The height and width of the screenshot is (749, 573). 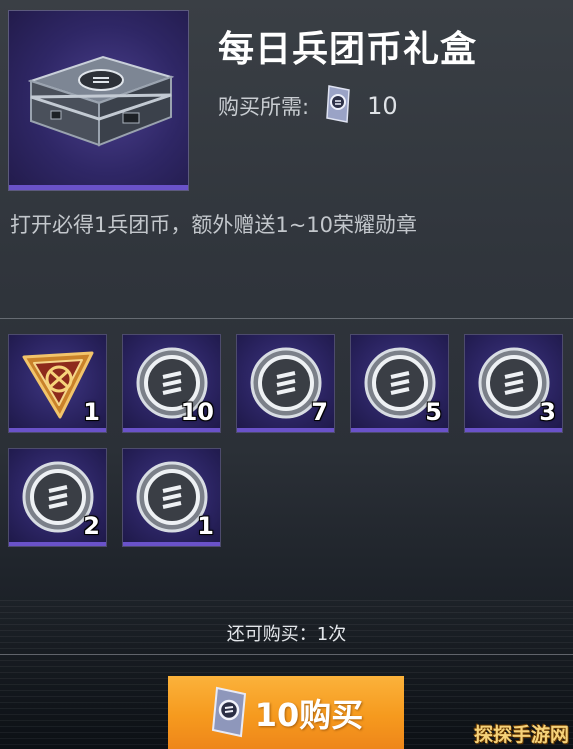 What do you see at coordinates (319, 412) in the screenshot?
I see `reward-quantity: 7` at bounding box center [319, 412].